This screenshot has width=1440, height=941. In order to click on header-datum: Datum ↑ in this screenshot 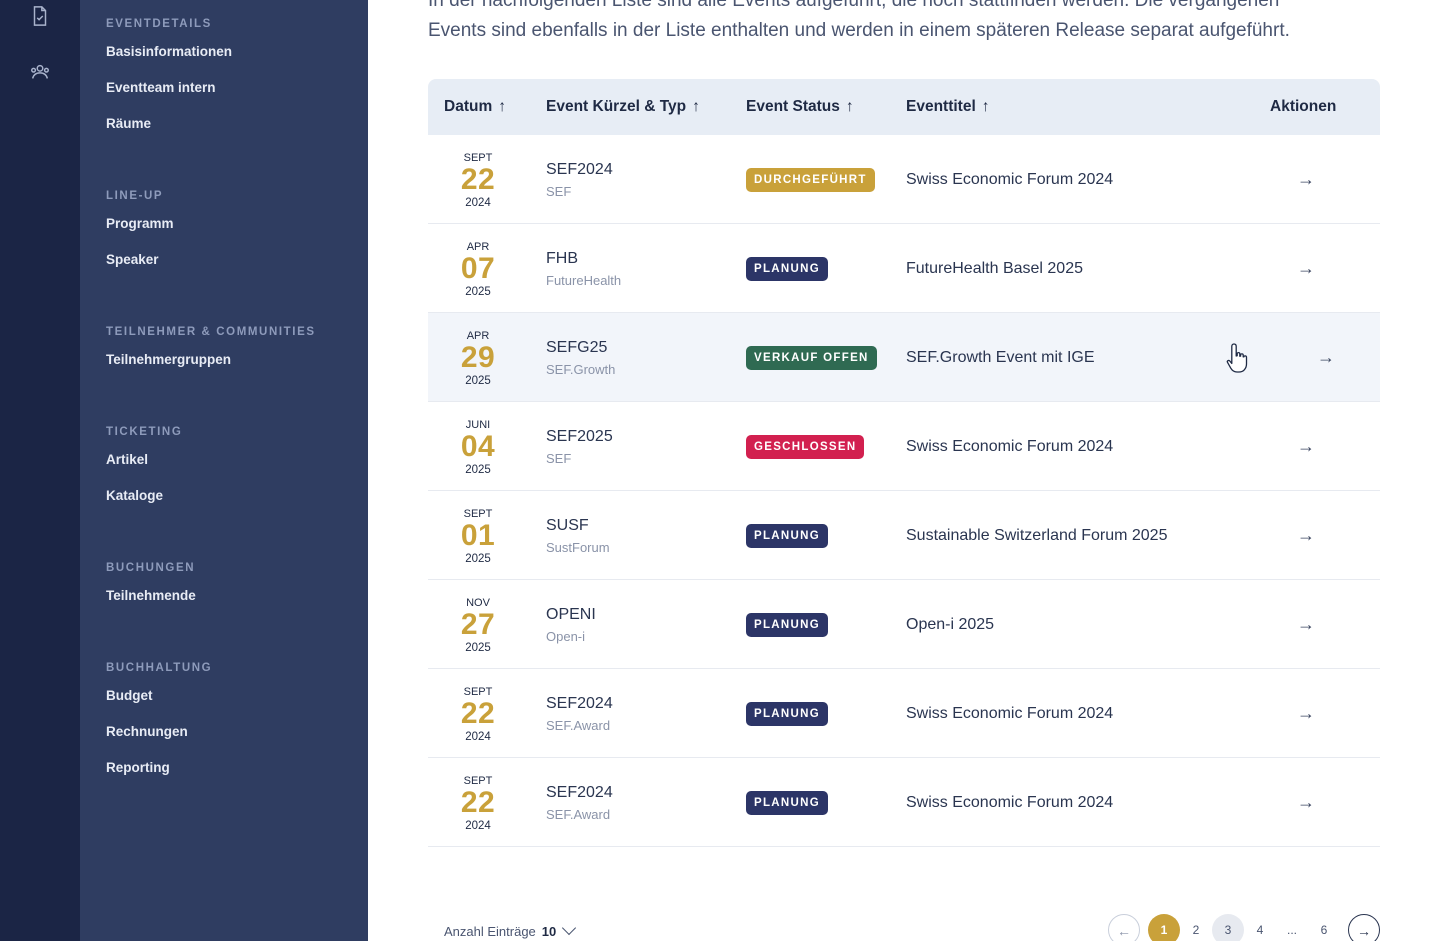, I will do `click(475, 107)`.